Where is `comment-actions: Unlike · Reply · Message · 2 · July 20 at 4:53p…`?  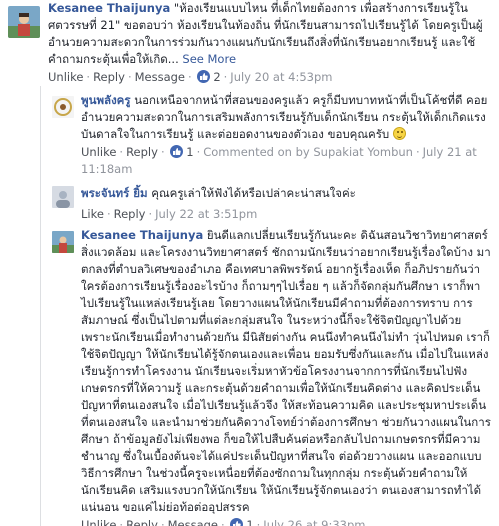 comment-actions: Unlike · Reply · Message · 2 · July 20 at 4:53p… is located at coordinates (190, 77).